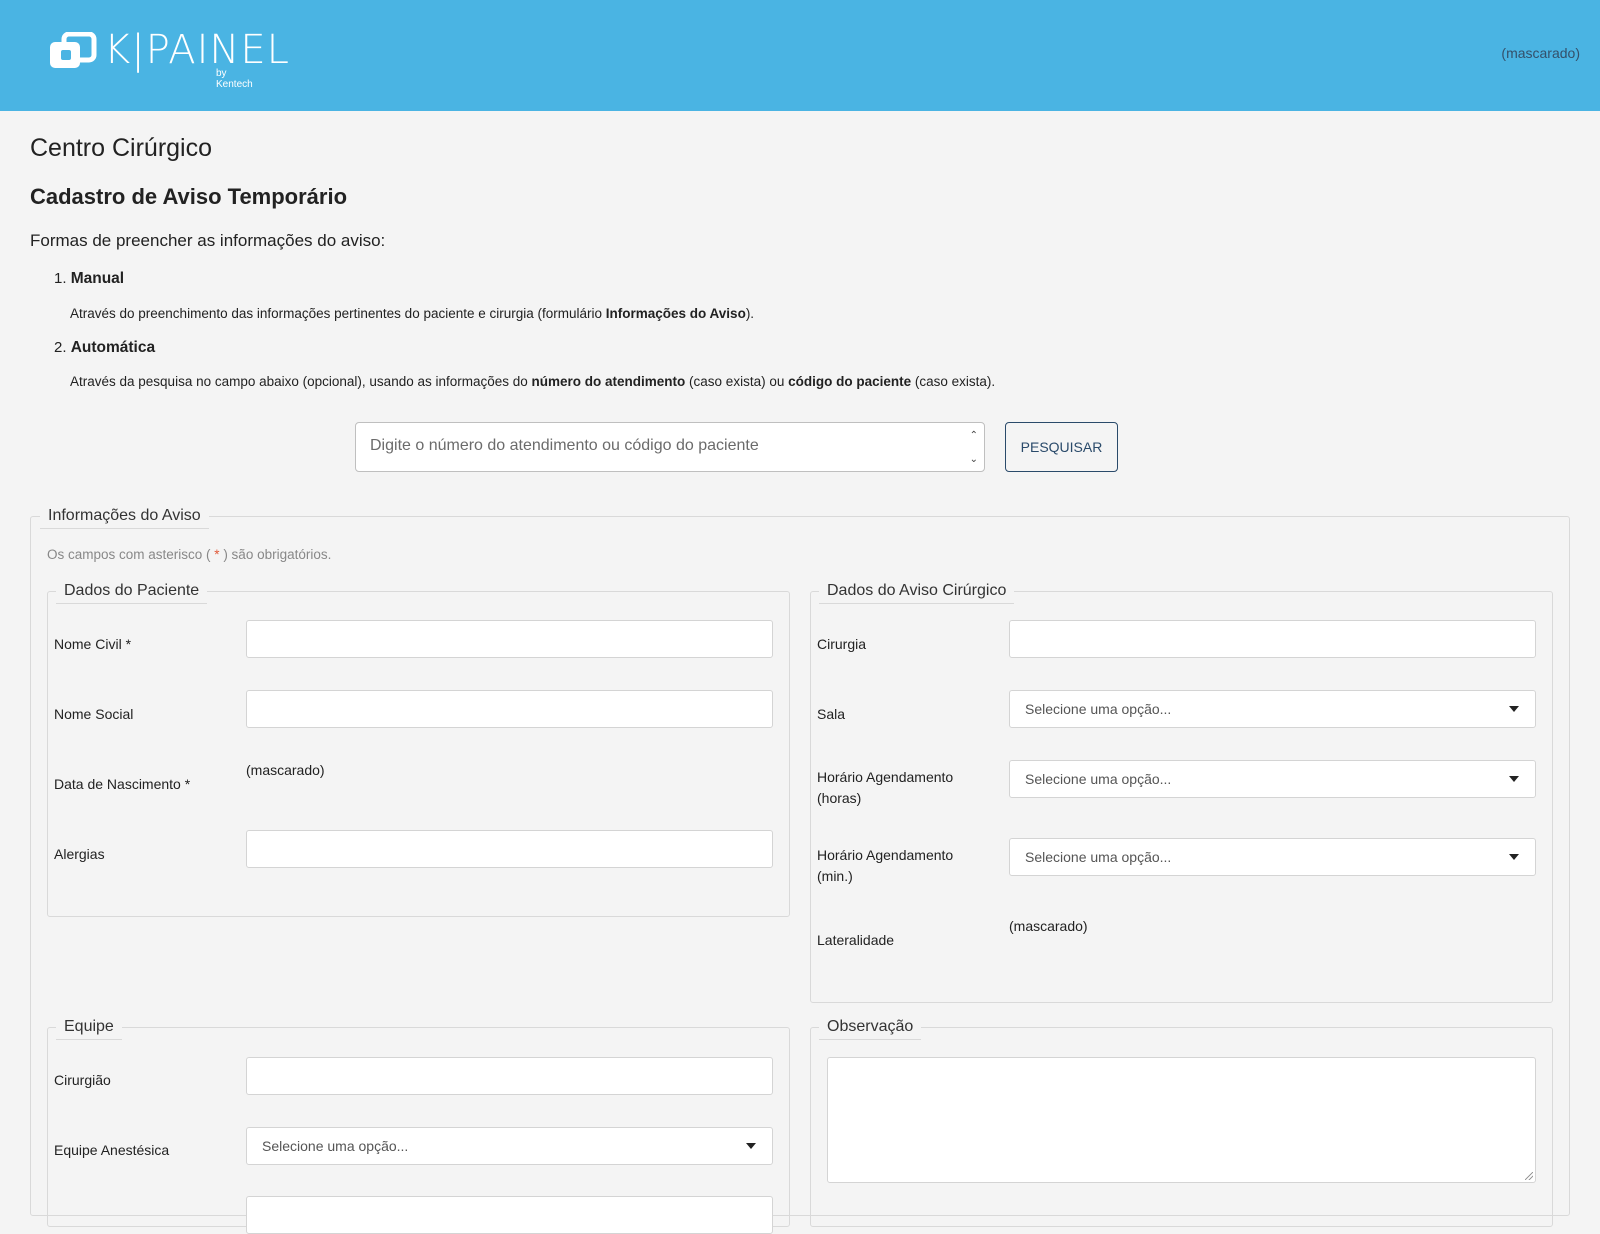  What do you see at coordinates (1540, 53) in the screenshot?
I see `user-name: (mascarado)` at bounding box center [1540, 53].